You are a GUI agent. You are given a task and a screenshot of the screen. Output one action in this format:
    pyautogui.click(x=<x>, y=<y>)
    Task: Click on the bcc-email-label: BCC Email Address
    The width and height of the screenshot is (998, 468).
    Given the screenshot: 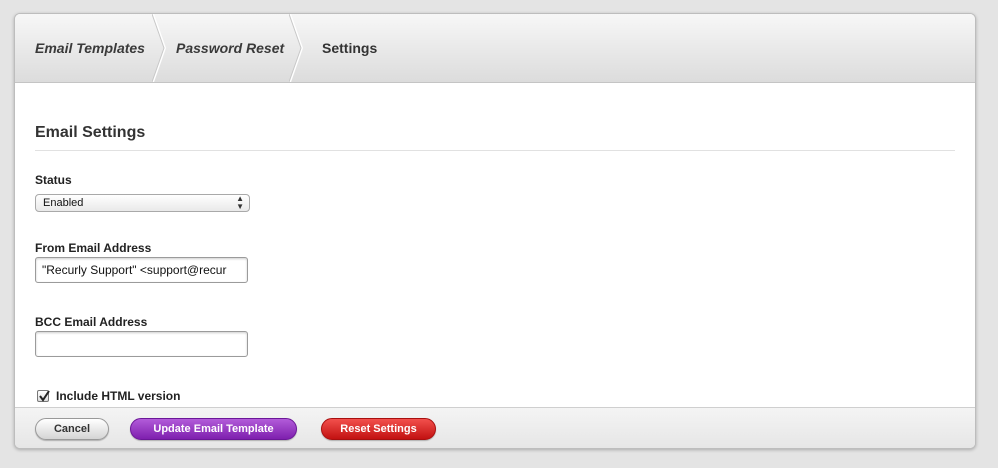 What is the action you would take?
    pyautogui.click(x=91, y=322)
    